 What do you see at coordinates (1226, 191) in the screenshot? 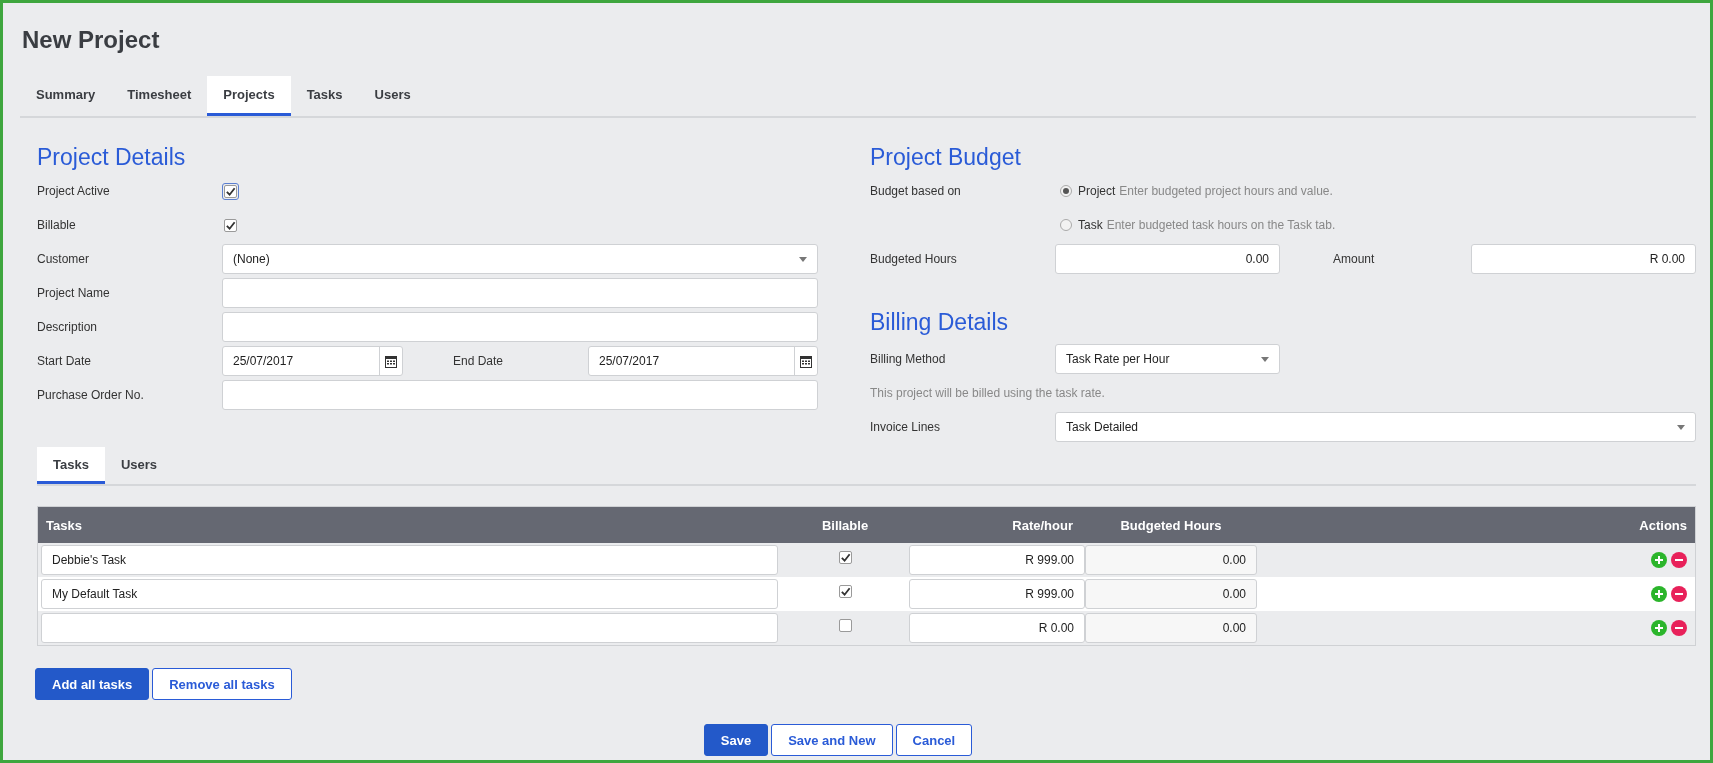
I see `option-hint: Enter budgeted project hours and value.` at bounding box center [1226, 191].